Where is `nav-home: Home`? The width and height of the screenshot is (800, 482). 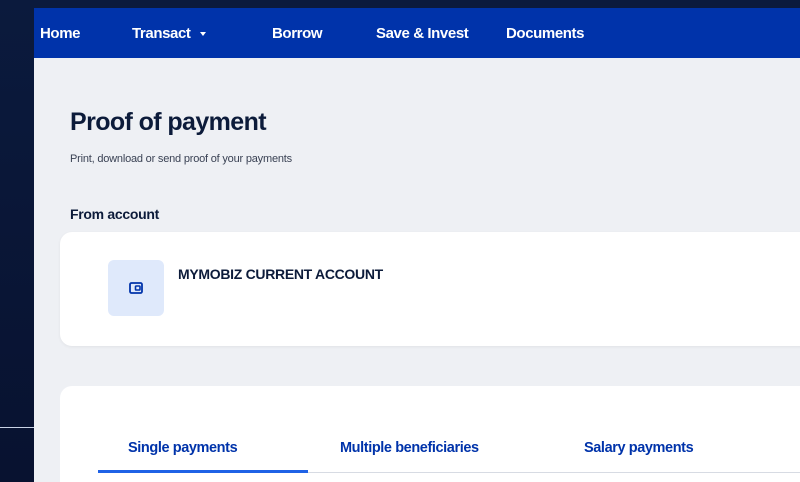
nav-home: Home is located at coordinates (60, 33).